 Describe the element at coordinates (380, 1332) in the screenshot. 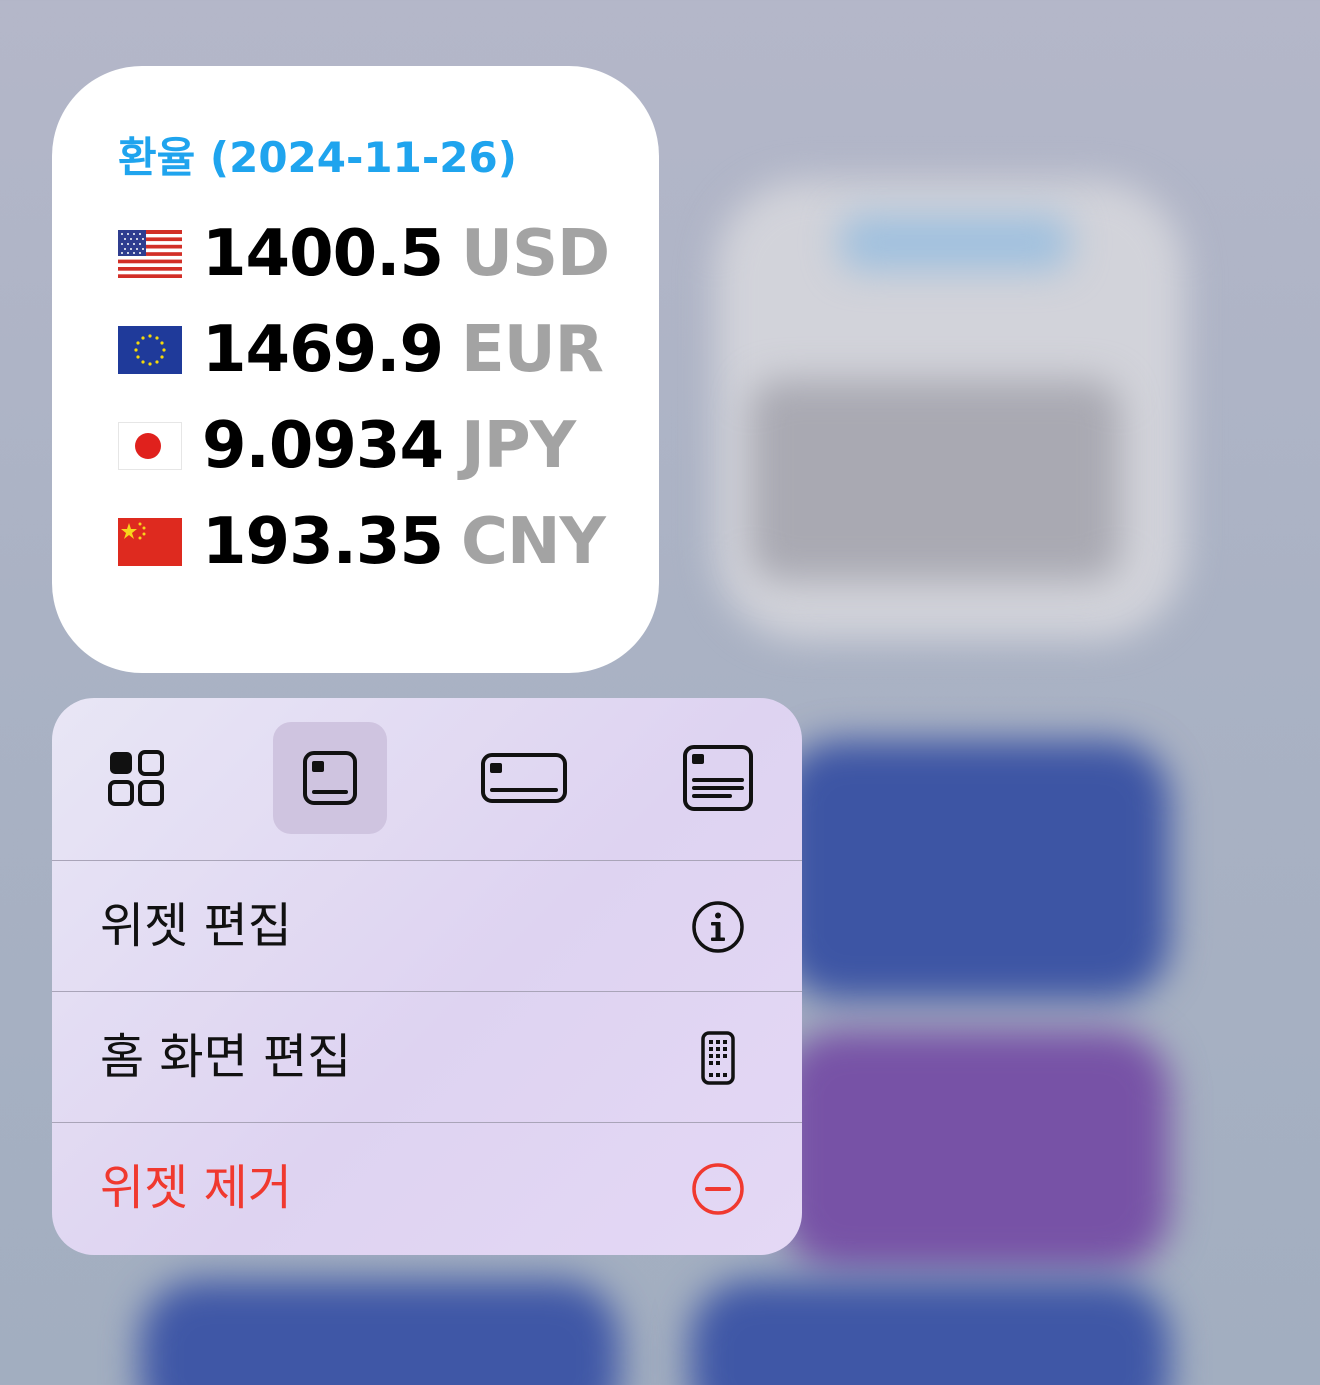

I see `background-dock-left-blur` at that location.